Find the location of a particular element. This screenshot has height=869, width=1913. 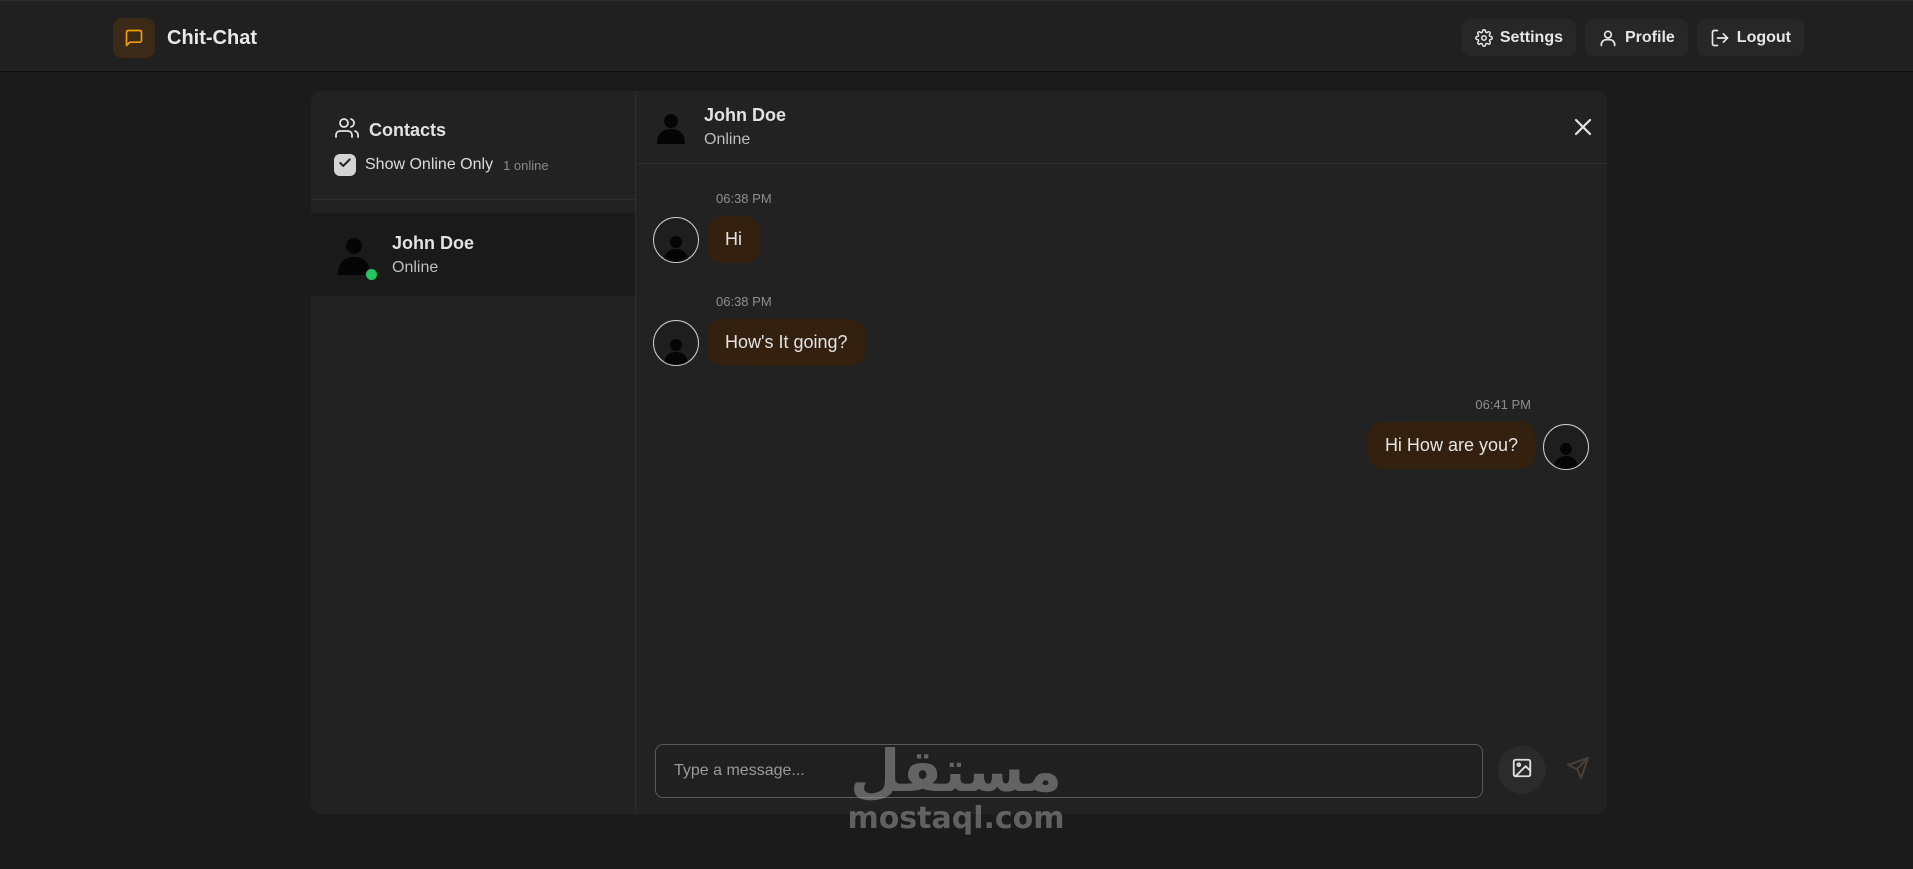

contacts-heading: Contacts is located at coordinates (390, 130).